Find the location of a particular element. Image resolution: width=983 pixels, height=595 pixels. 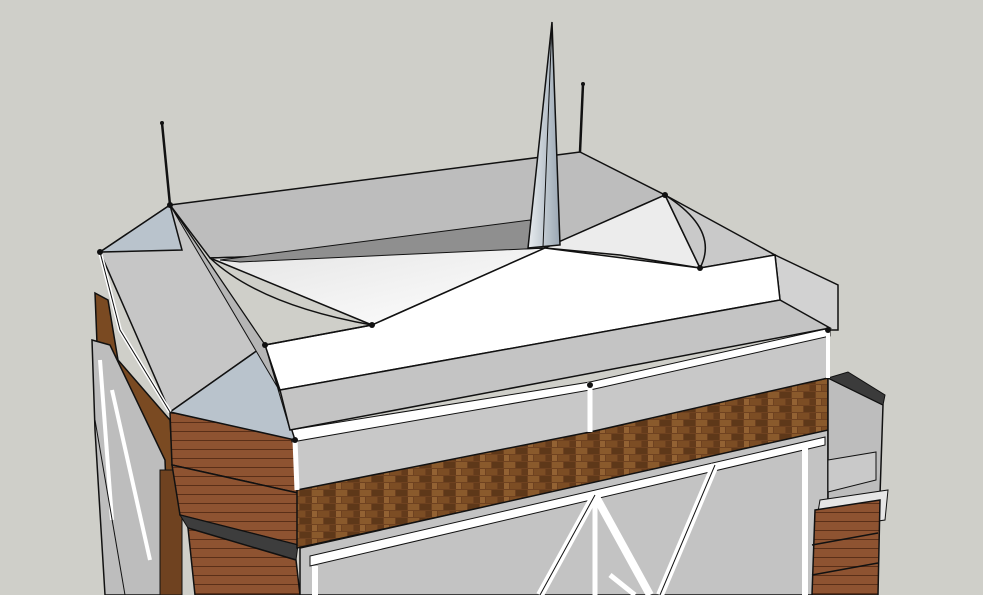

siding-band is located at coordinates (235, 503).